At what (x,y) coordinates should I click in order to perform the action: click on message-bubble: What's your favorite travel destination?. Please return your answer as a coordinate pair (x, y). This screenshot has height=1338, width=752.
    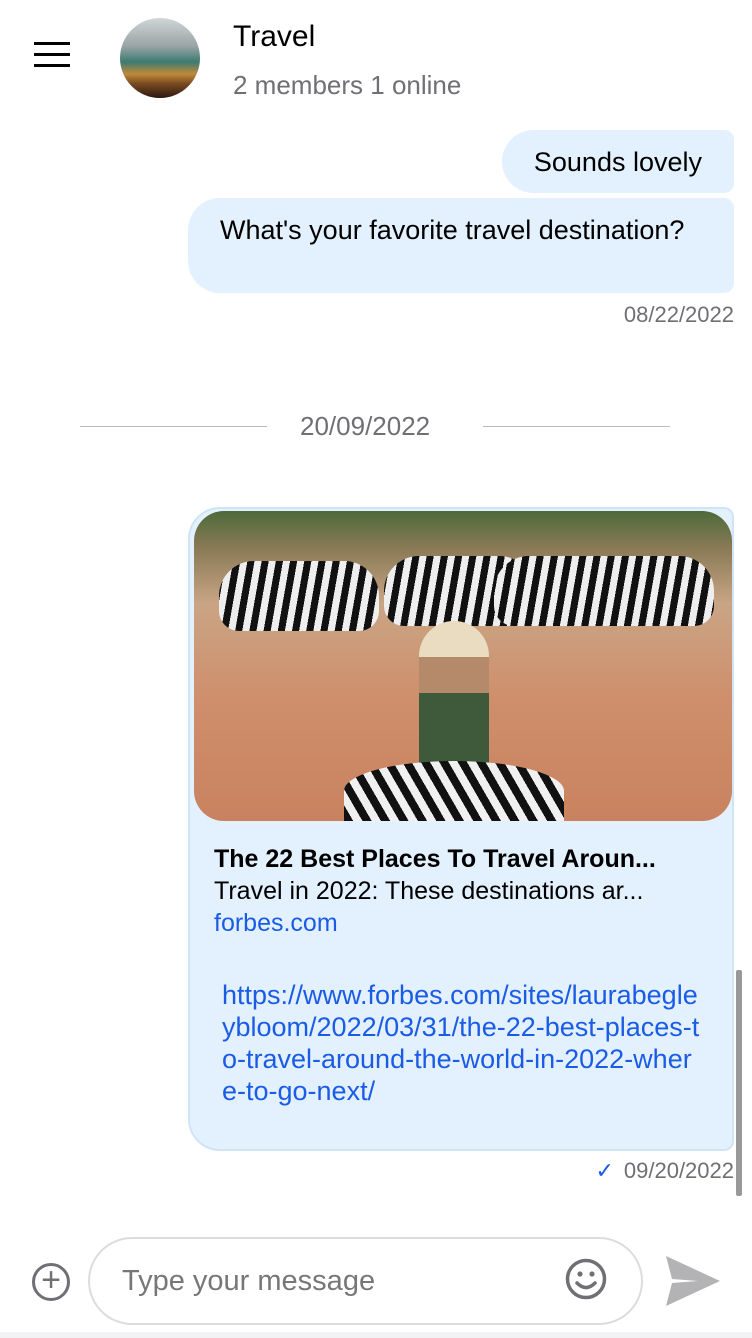
    Looking at the image, I should click on (461, 245).